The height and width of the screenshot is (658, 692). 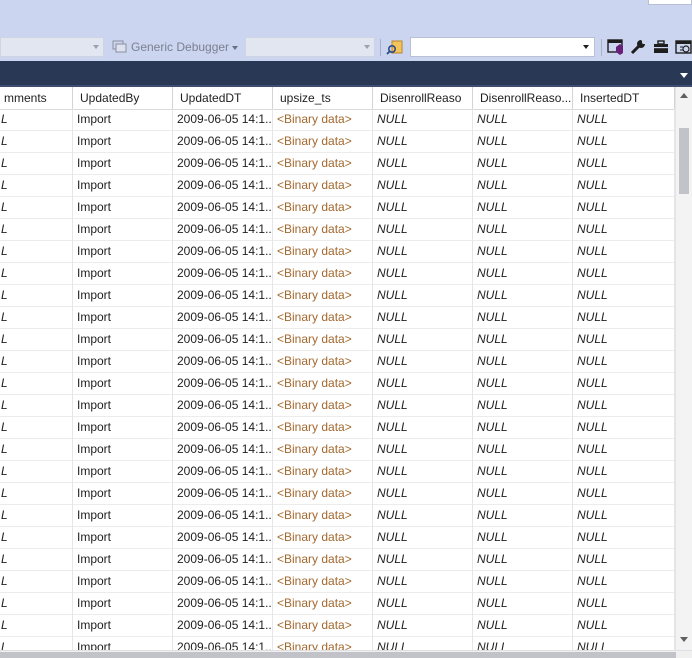 What do you see at coordinates (52, 47) in the screenshot?
I see `solution-platform-dropdown` at bounding box center [52, 47].